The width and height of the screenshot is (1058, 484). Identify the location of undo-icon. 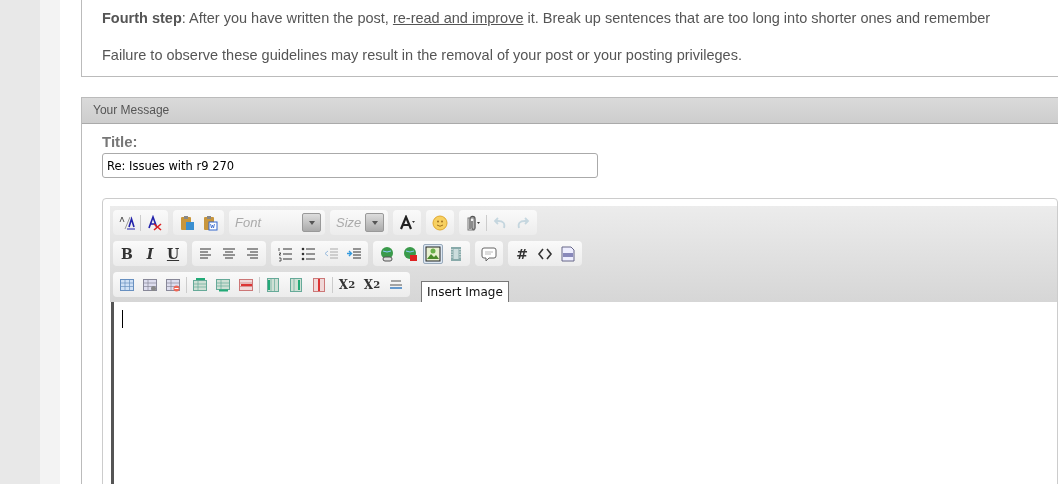
(500, 222).